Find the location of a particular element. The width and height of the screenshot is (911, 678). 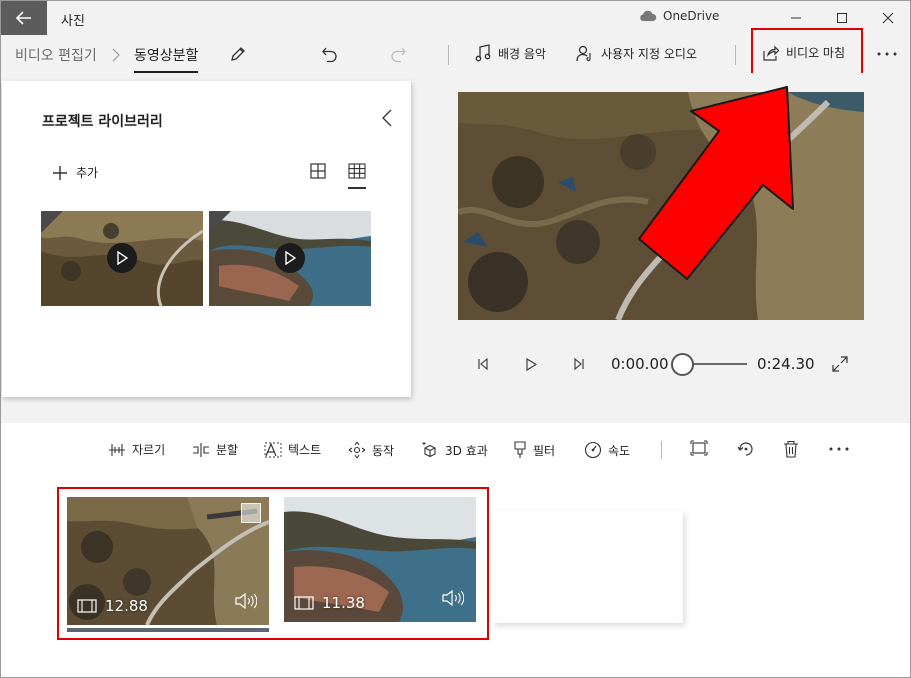

pencil-icon is located at coordinates (238, 54).